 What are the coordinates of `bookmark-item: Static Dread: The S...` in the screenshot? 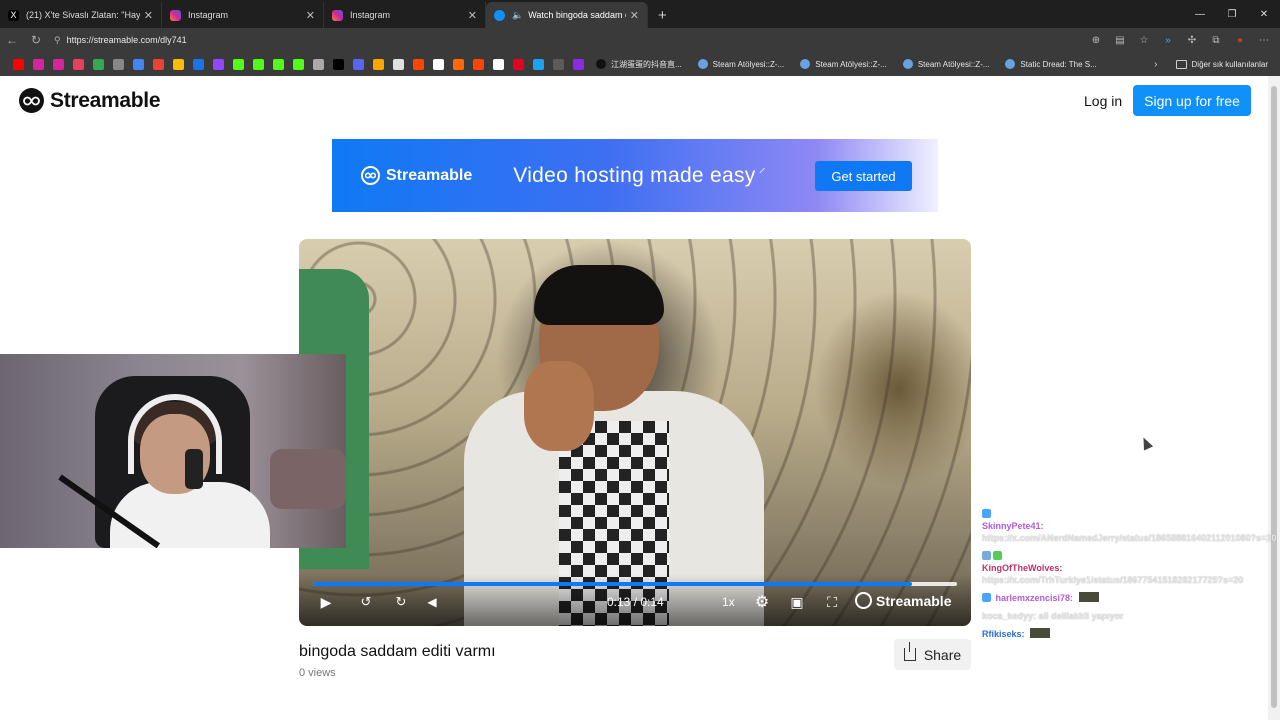 It's located at (1051, 64).